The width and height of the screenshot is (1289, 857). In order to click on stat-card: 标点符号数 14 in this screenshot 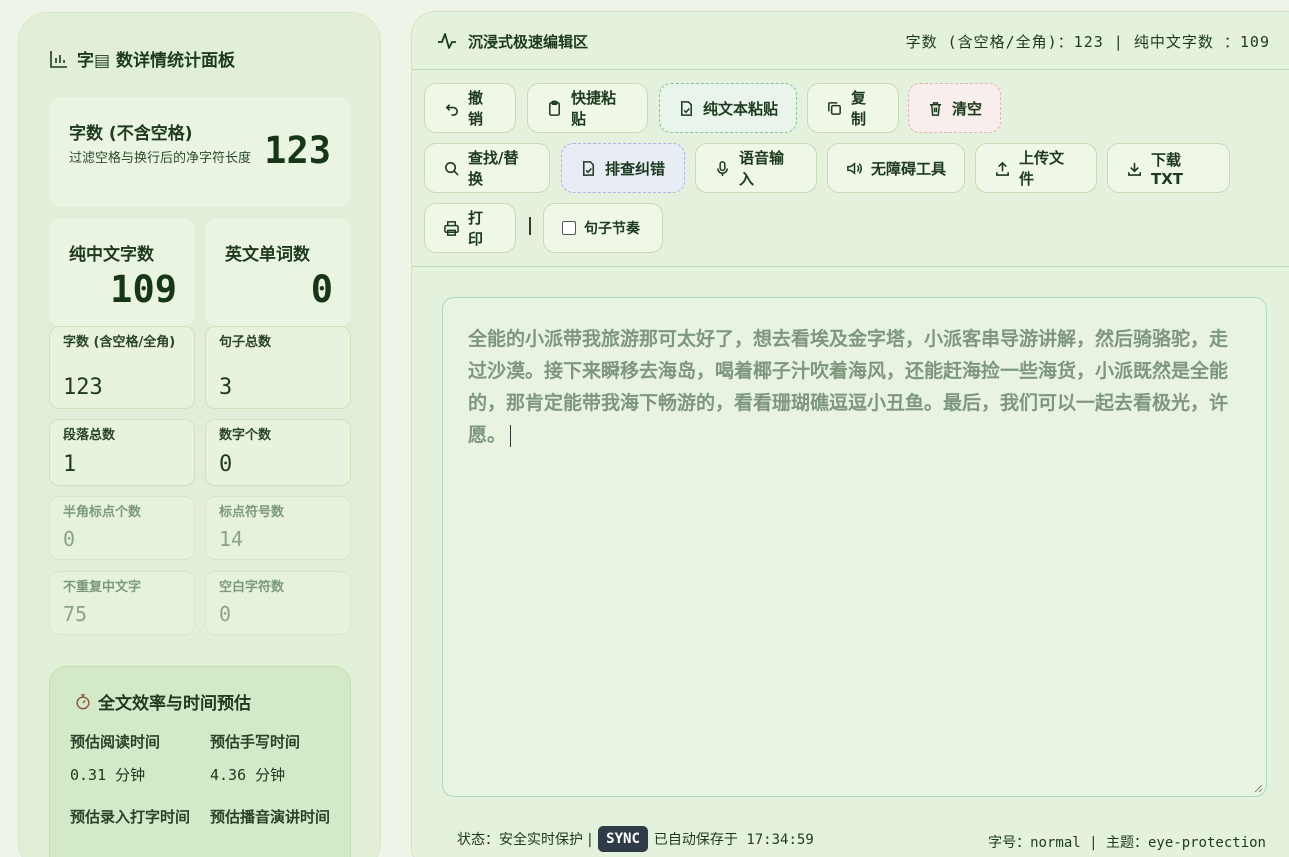, I will do `click(278, 528)`.